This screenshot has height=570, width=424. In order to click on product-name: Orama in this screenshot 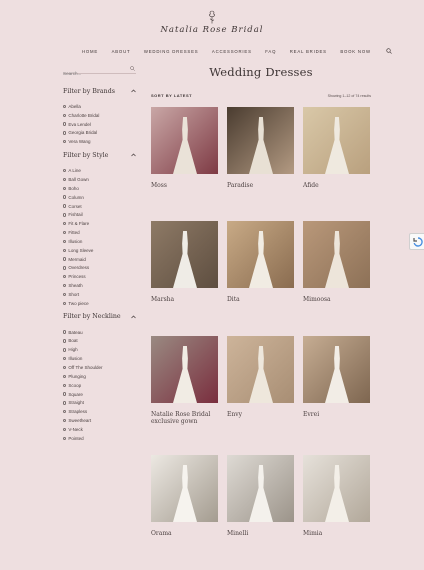, I will do `click(184, 533)`.